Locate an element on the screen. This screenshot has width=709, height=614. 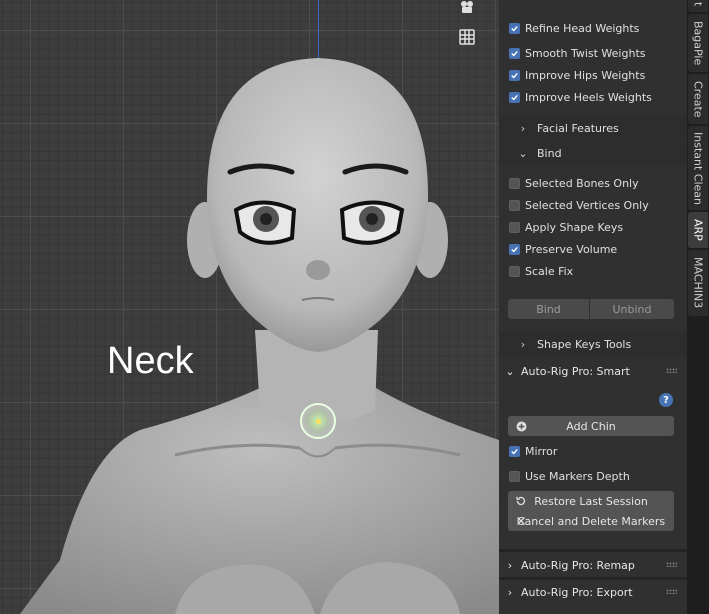
smart-panel-header: ⌄ Auto-Rig Pro: Smart is located at coordinates (593, 371).